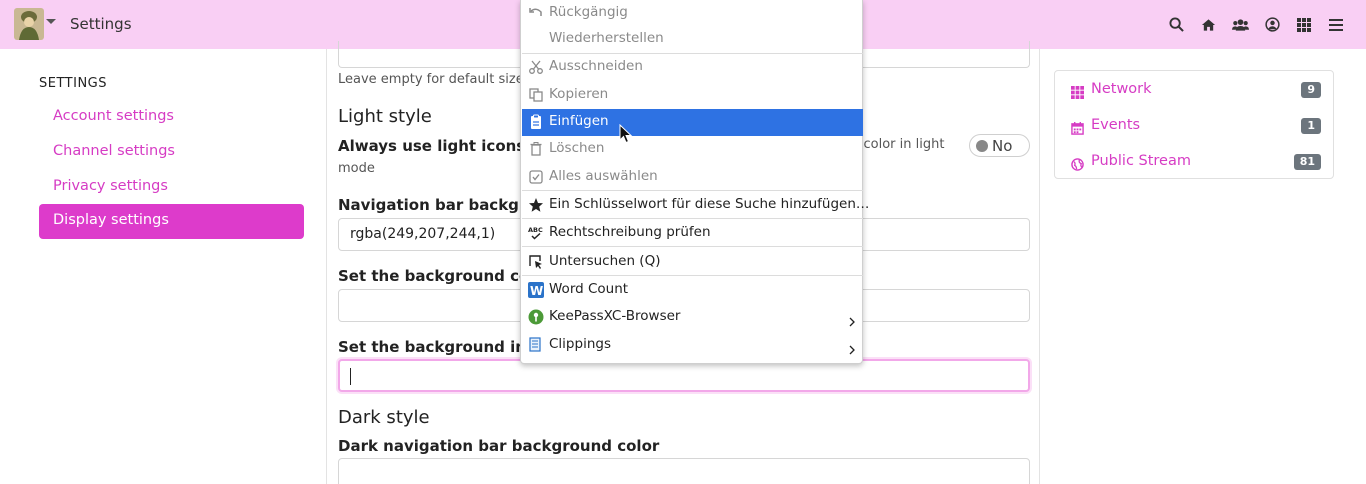 Image resolution: width=1366 pixels, height=484 pixels. I want to click on clipboard-icon, so click(536, 122).